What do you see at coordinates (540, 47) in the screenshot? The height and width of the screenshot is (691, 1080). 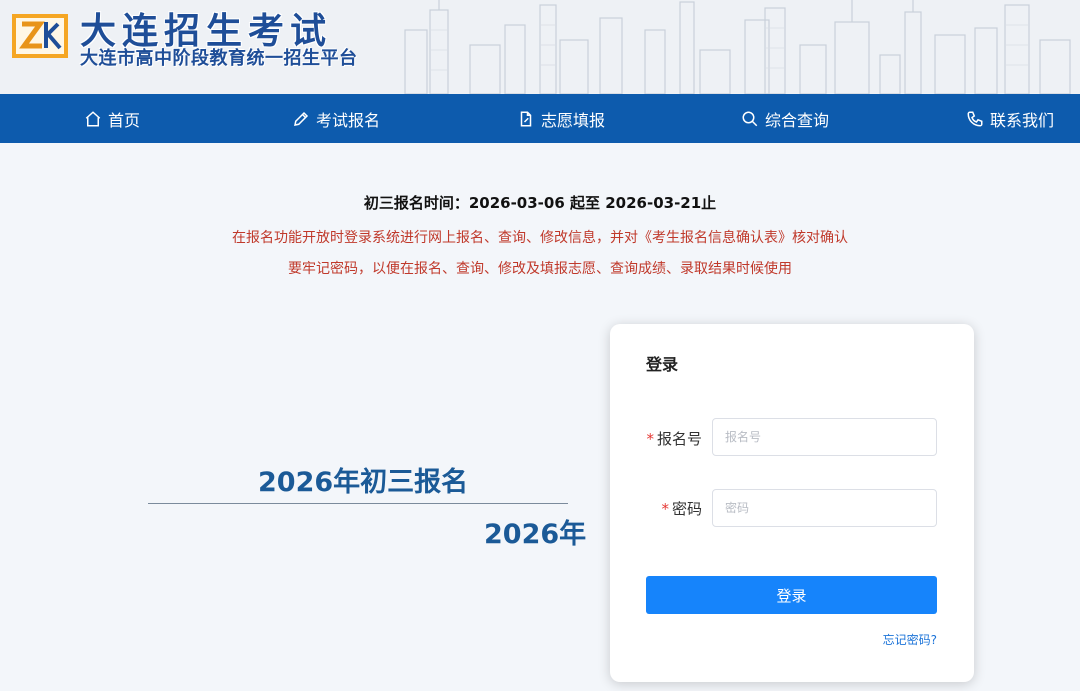 I see `header-banner: 大连招生考试 大连市高中阶段教育统一招生平台` at bounding box center [540, 47].